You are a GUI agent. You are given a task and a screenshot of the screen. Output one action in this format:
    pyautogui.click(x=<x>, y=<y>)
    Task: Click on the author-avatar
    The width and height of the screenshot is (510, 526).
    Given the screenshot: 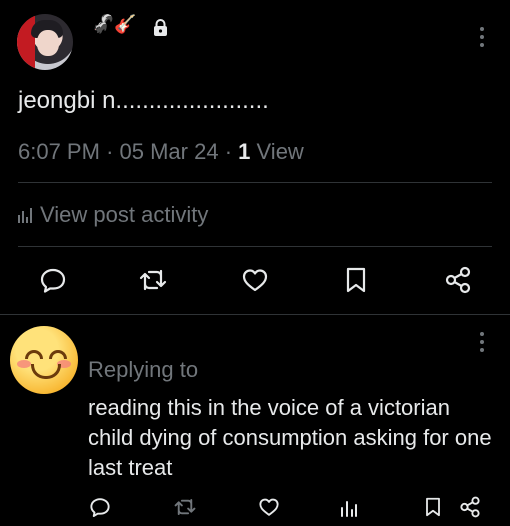 What is the action you would take?
    pyautogui.click(x=45, y=42)
    